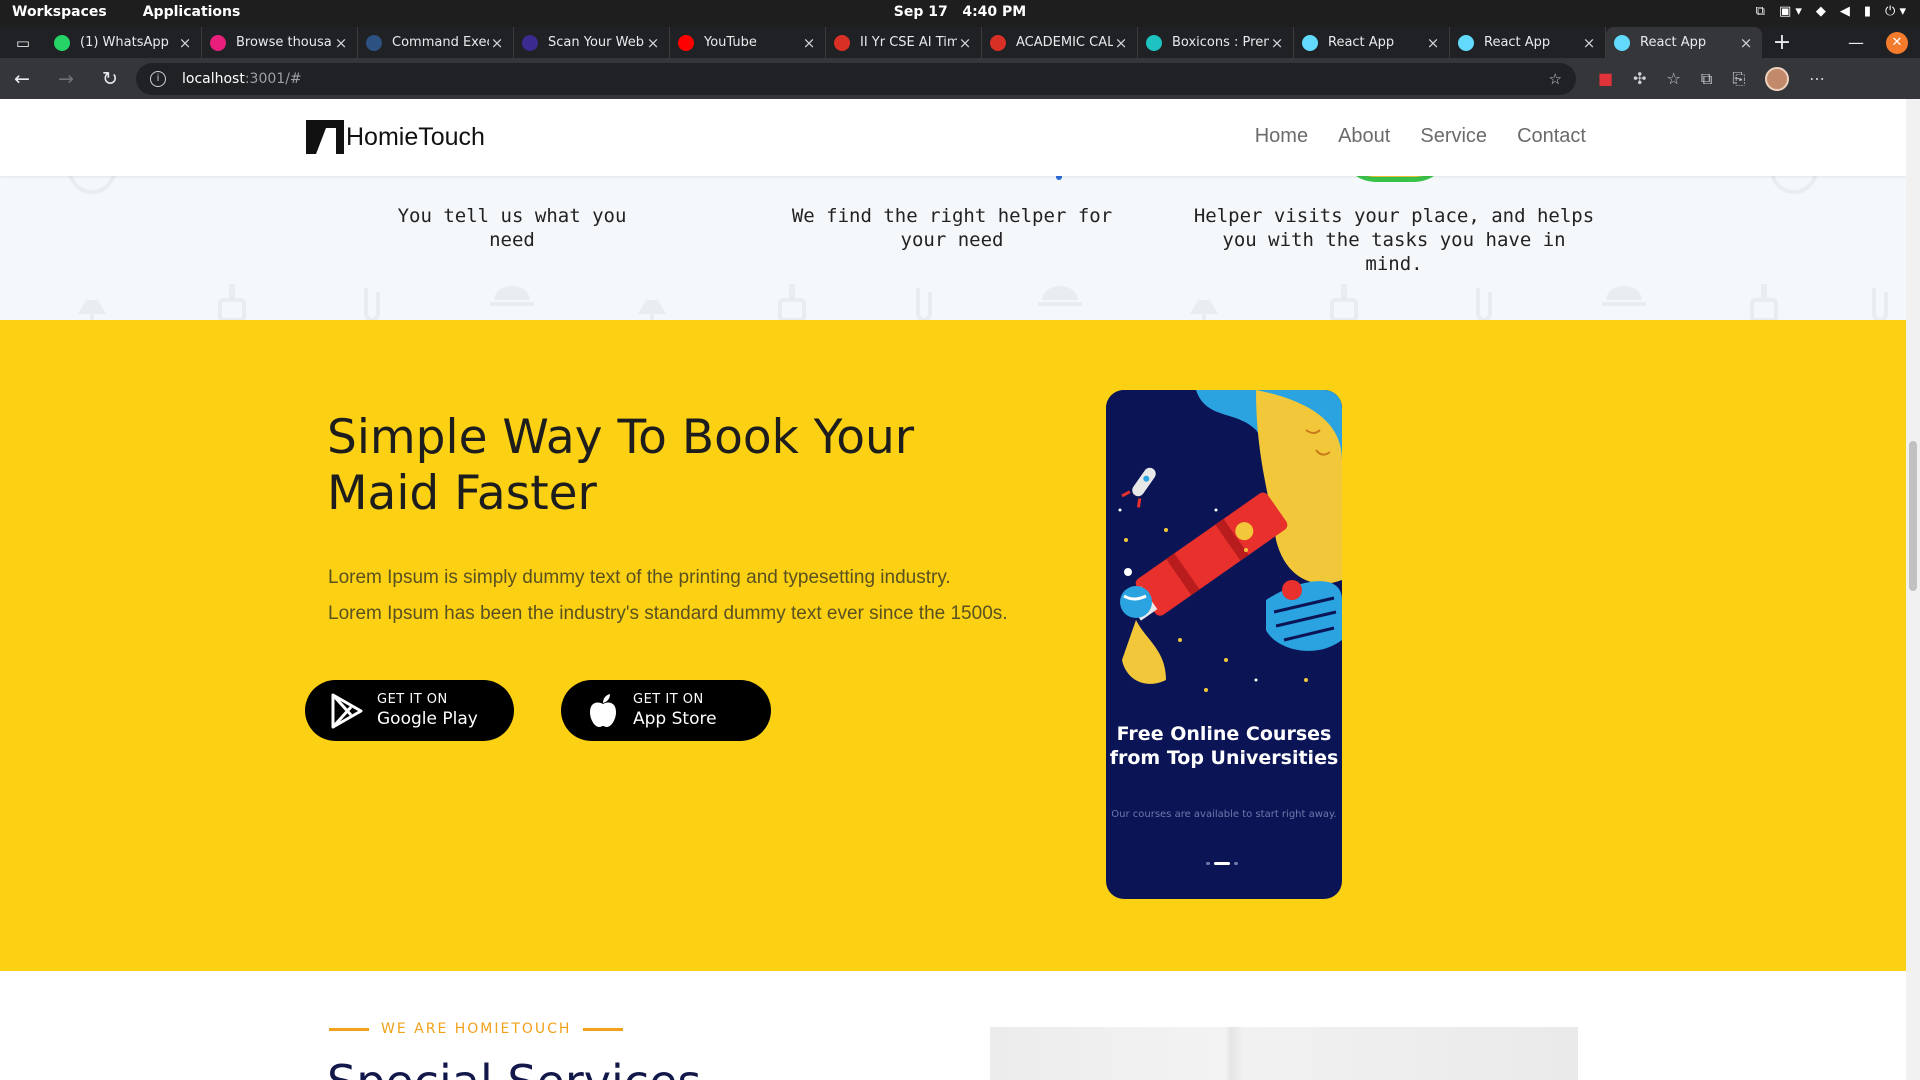 The height and width of the screenshot is (1080, 1920). Describe the element at coordinates (1817, 78) in the screenshot. I see `browser-menu-icon: ⋯` at that location.